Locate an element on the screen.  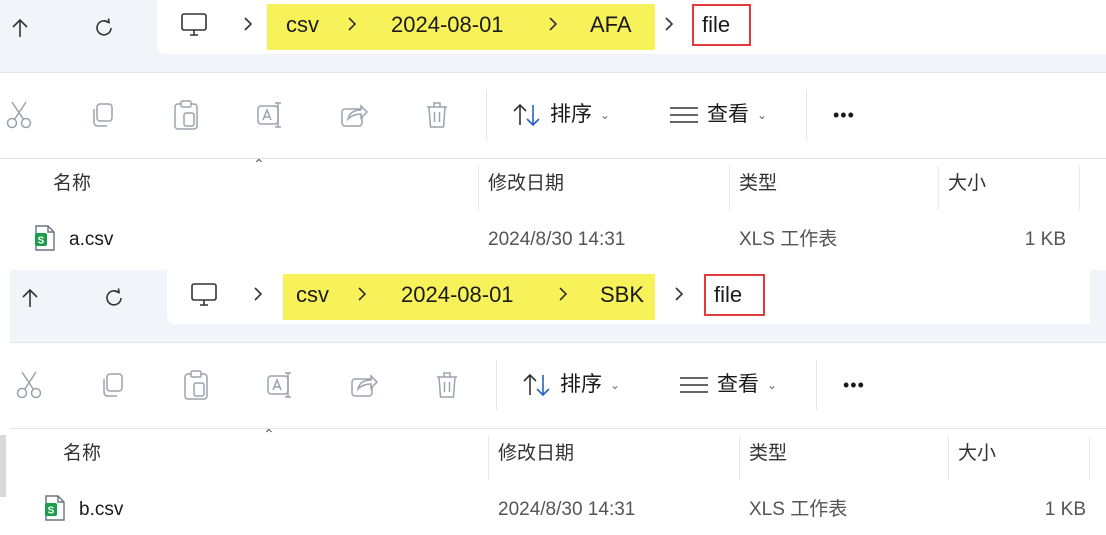
rename-icon is located at coordinates (279, 385).